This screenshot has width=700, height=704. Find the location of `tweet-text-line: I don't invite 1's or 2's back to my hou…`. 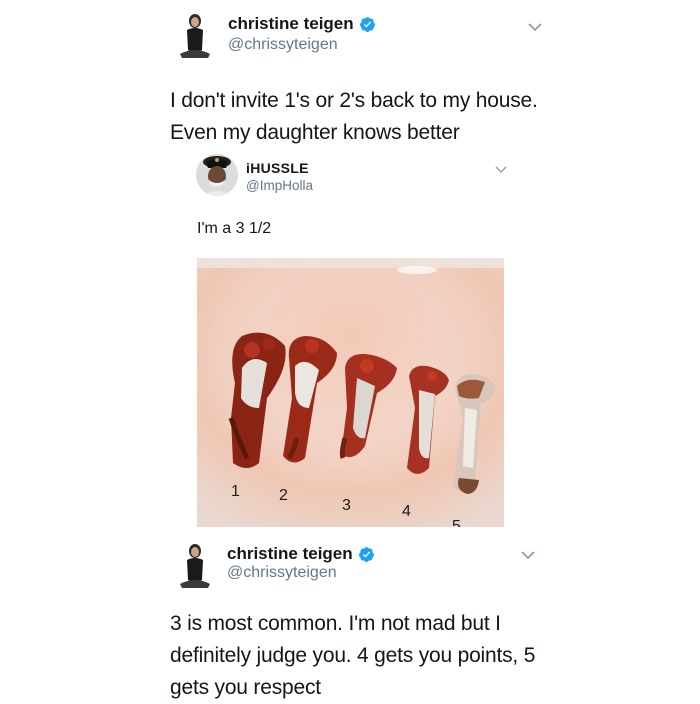

tweet-text-line: I don't invite 1's or 2's back to my hou… is located at coordinates (354, 100).